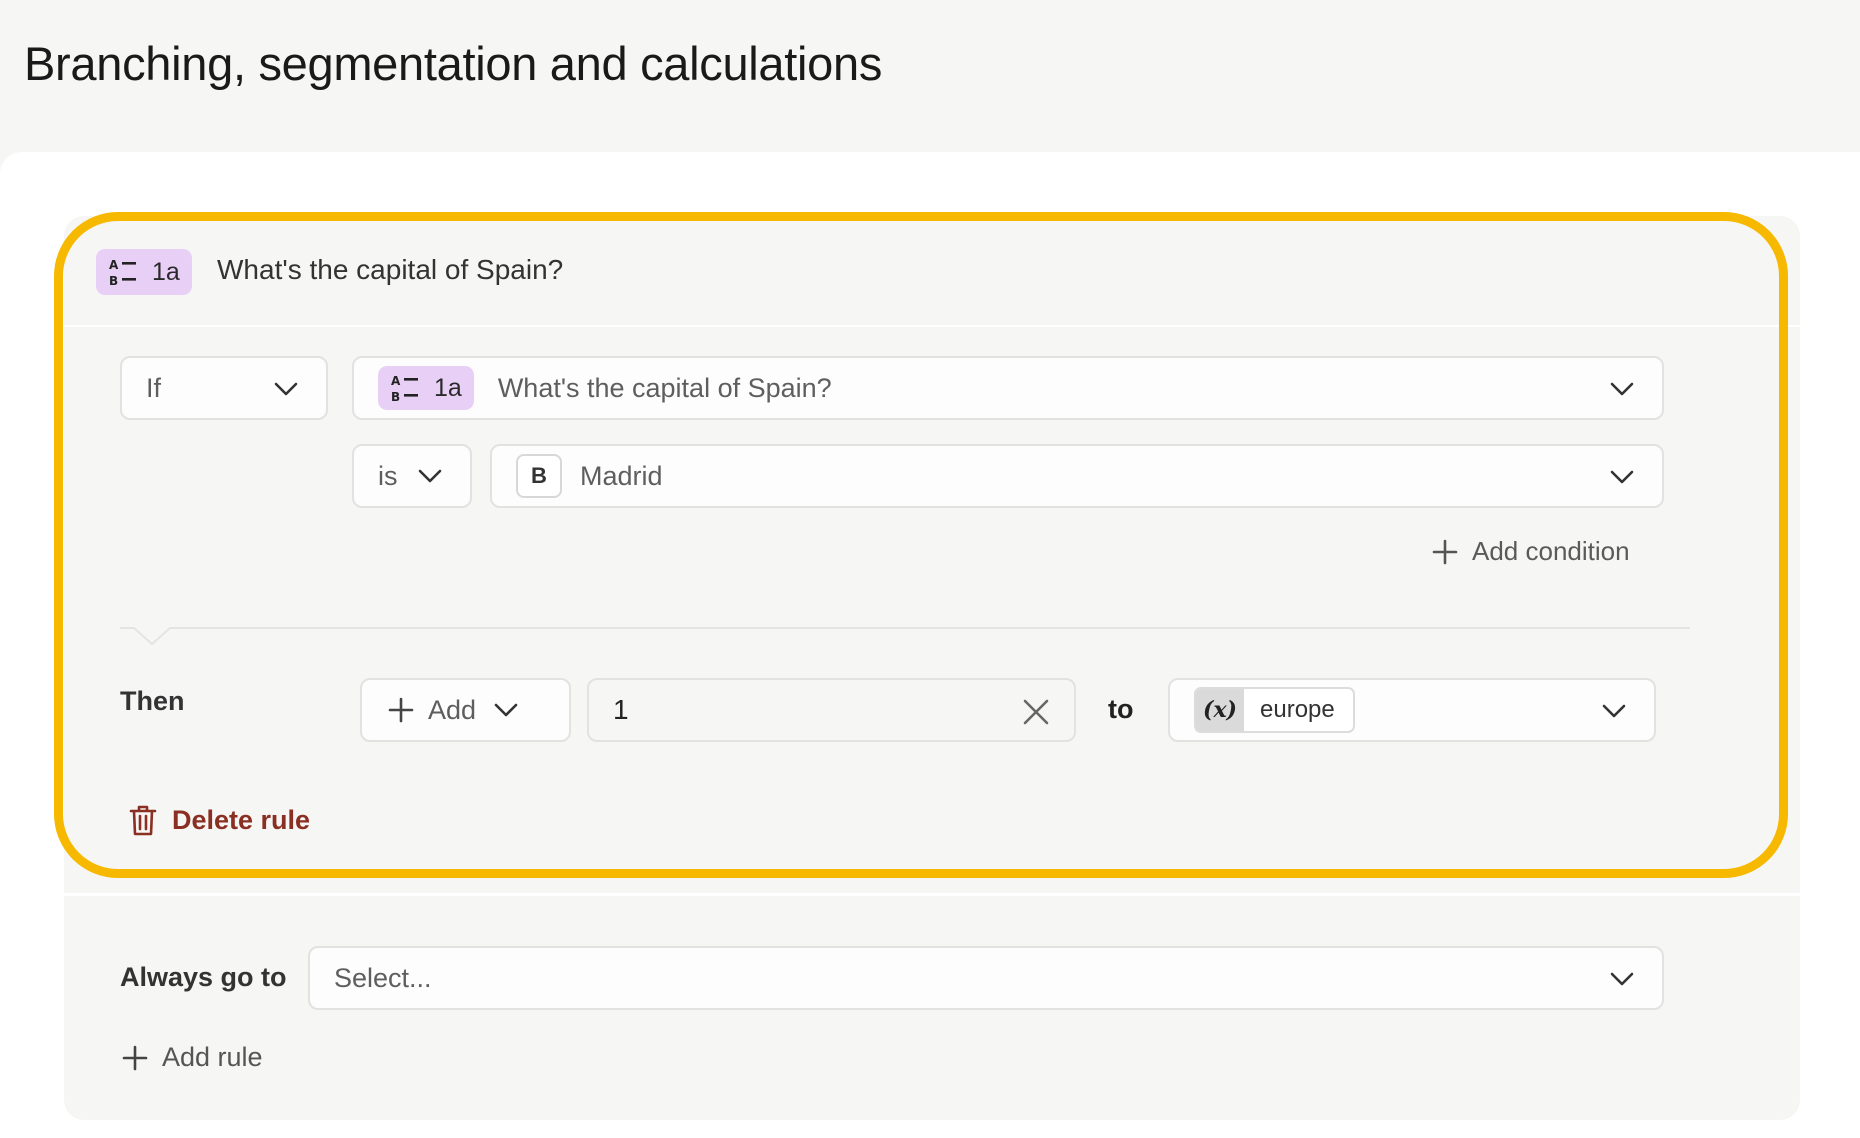 The height and width of the screenshot is (1138, 1860). Describe the element at coordinates (453, 63) in the screenshot. I see `page-title: Branching, segmentation and calculations` at that location.